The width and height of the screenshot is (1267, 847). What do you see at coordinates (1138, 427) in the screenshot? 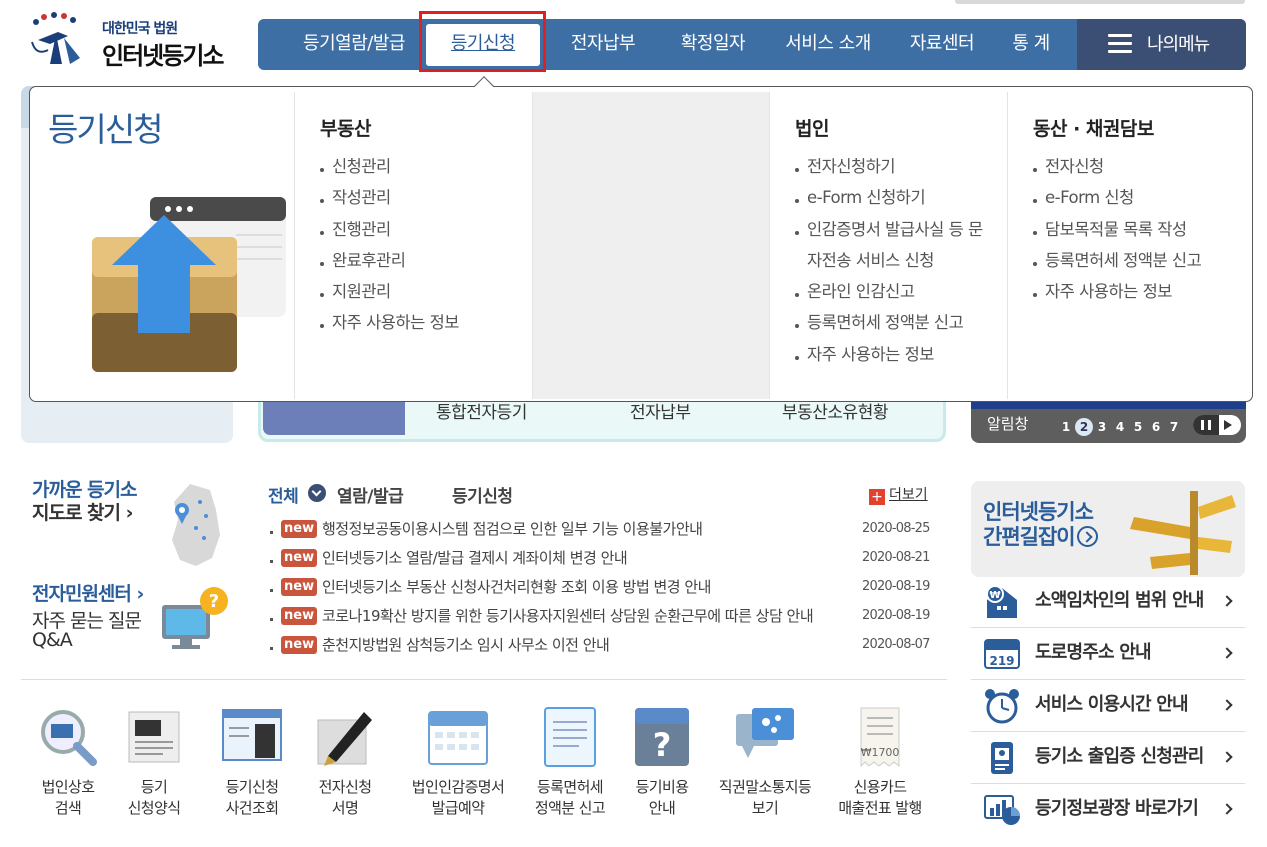
I see `alert-page: 5` at bounding box center [1138, 427].